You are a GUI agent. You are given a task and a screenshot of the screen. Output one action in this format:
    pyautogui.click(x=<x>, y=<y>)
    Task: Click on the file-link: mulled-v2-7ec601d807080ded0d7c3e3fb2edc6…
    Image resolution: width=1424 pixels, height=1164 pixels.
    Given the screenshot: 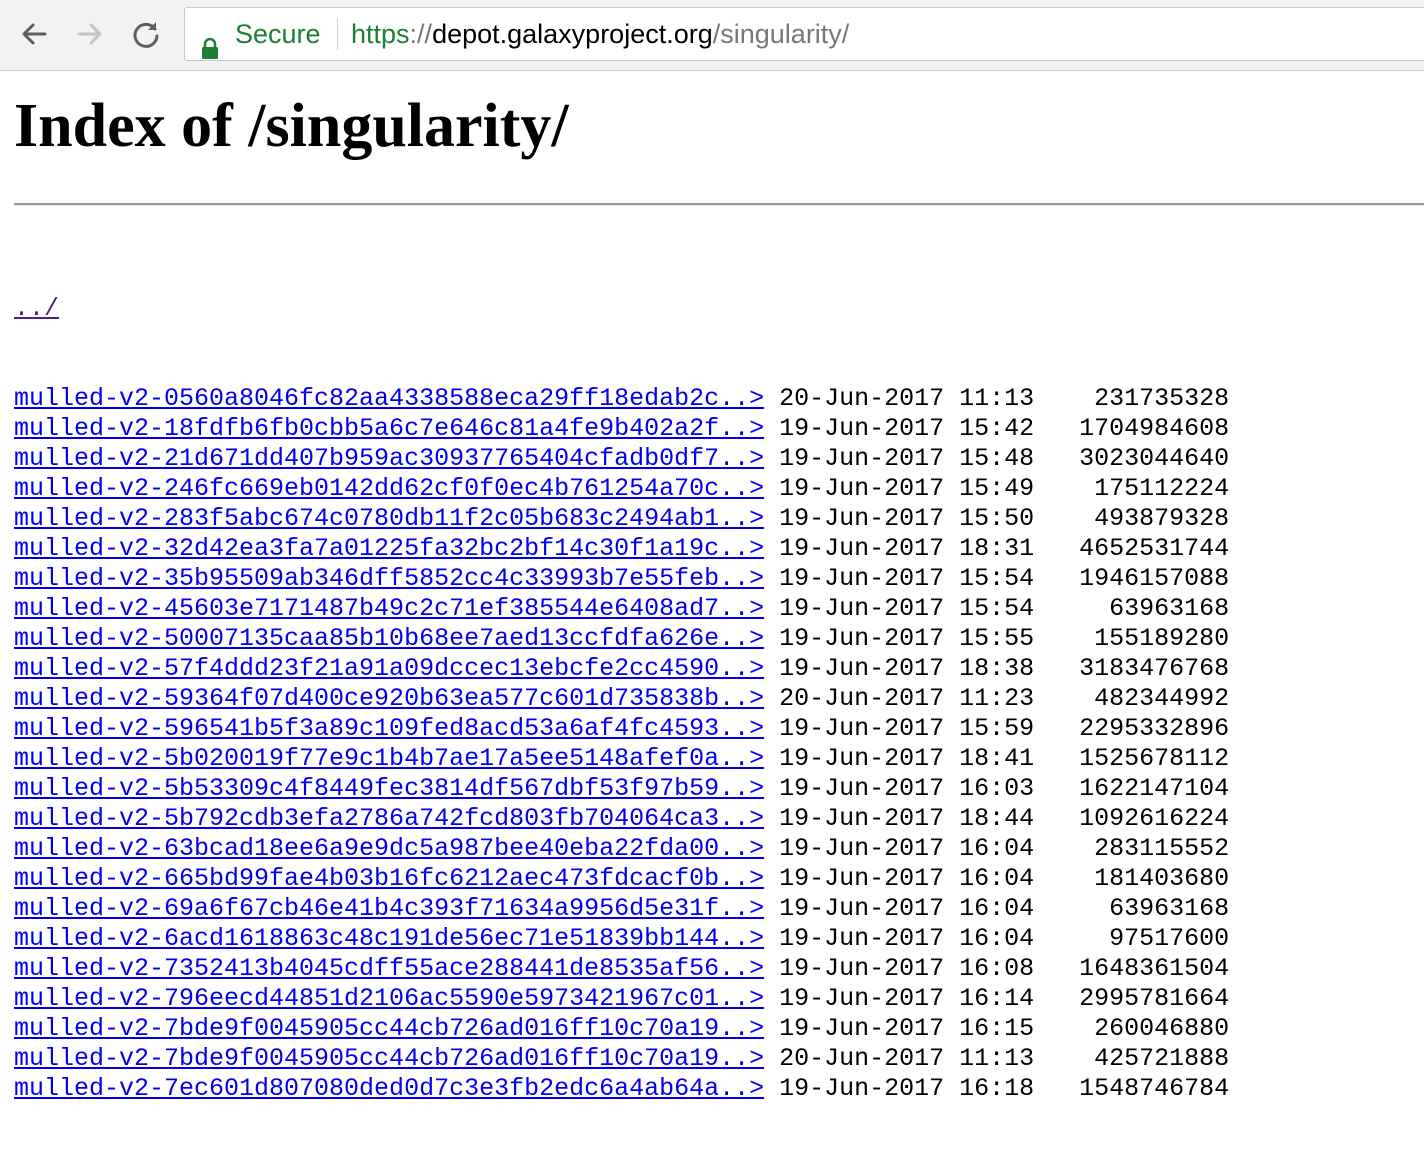 What is the action you would take?
    pyautogui.click(x=389, y=1088)
    